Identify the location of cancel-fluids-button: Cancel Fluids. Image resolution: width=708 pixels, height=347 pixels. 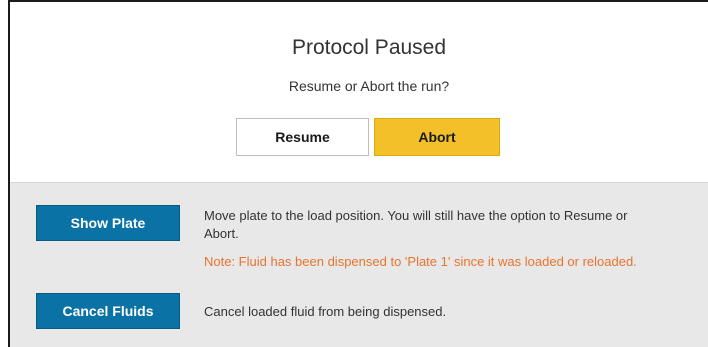
(108, 311).